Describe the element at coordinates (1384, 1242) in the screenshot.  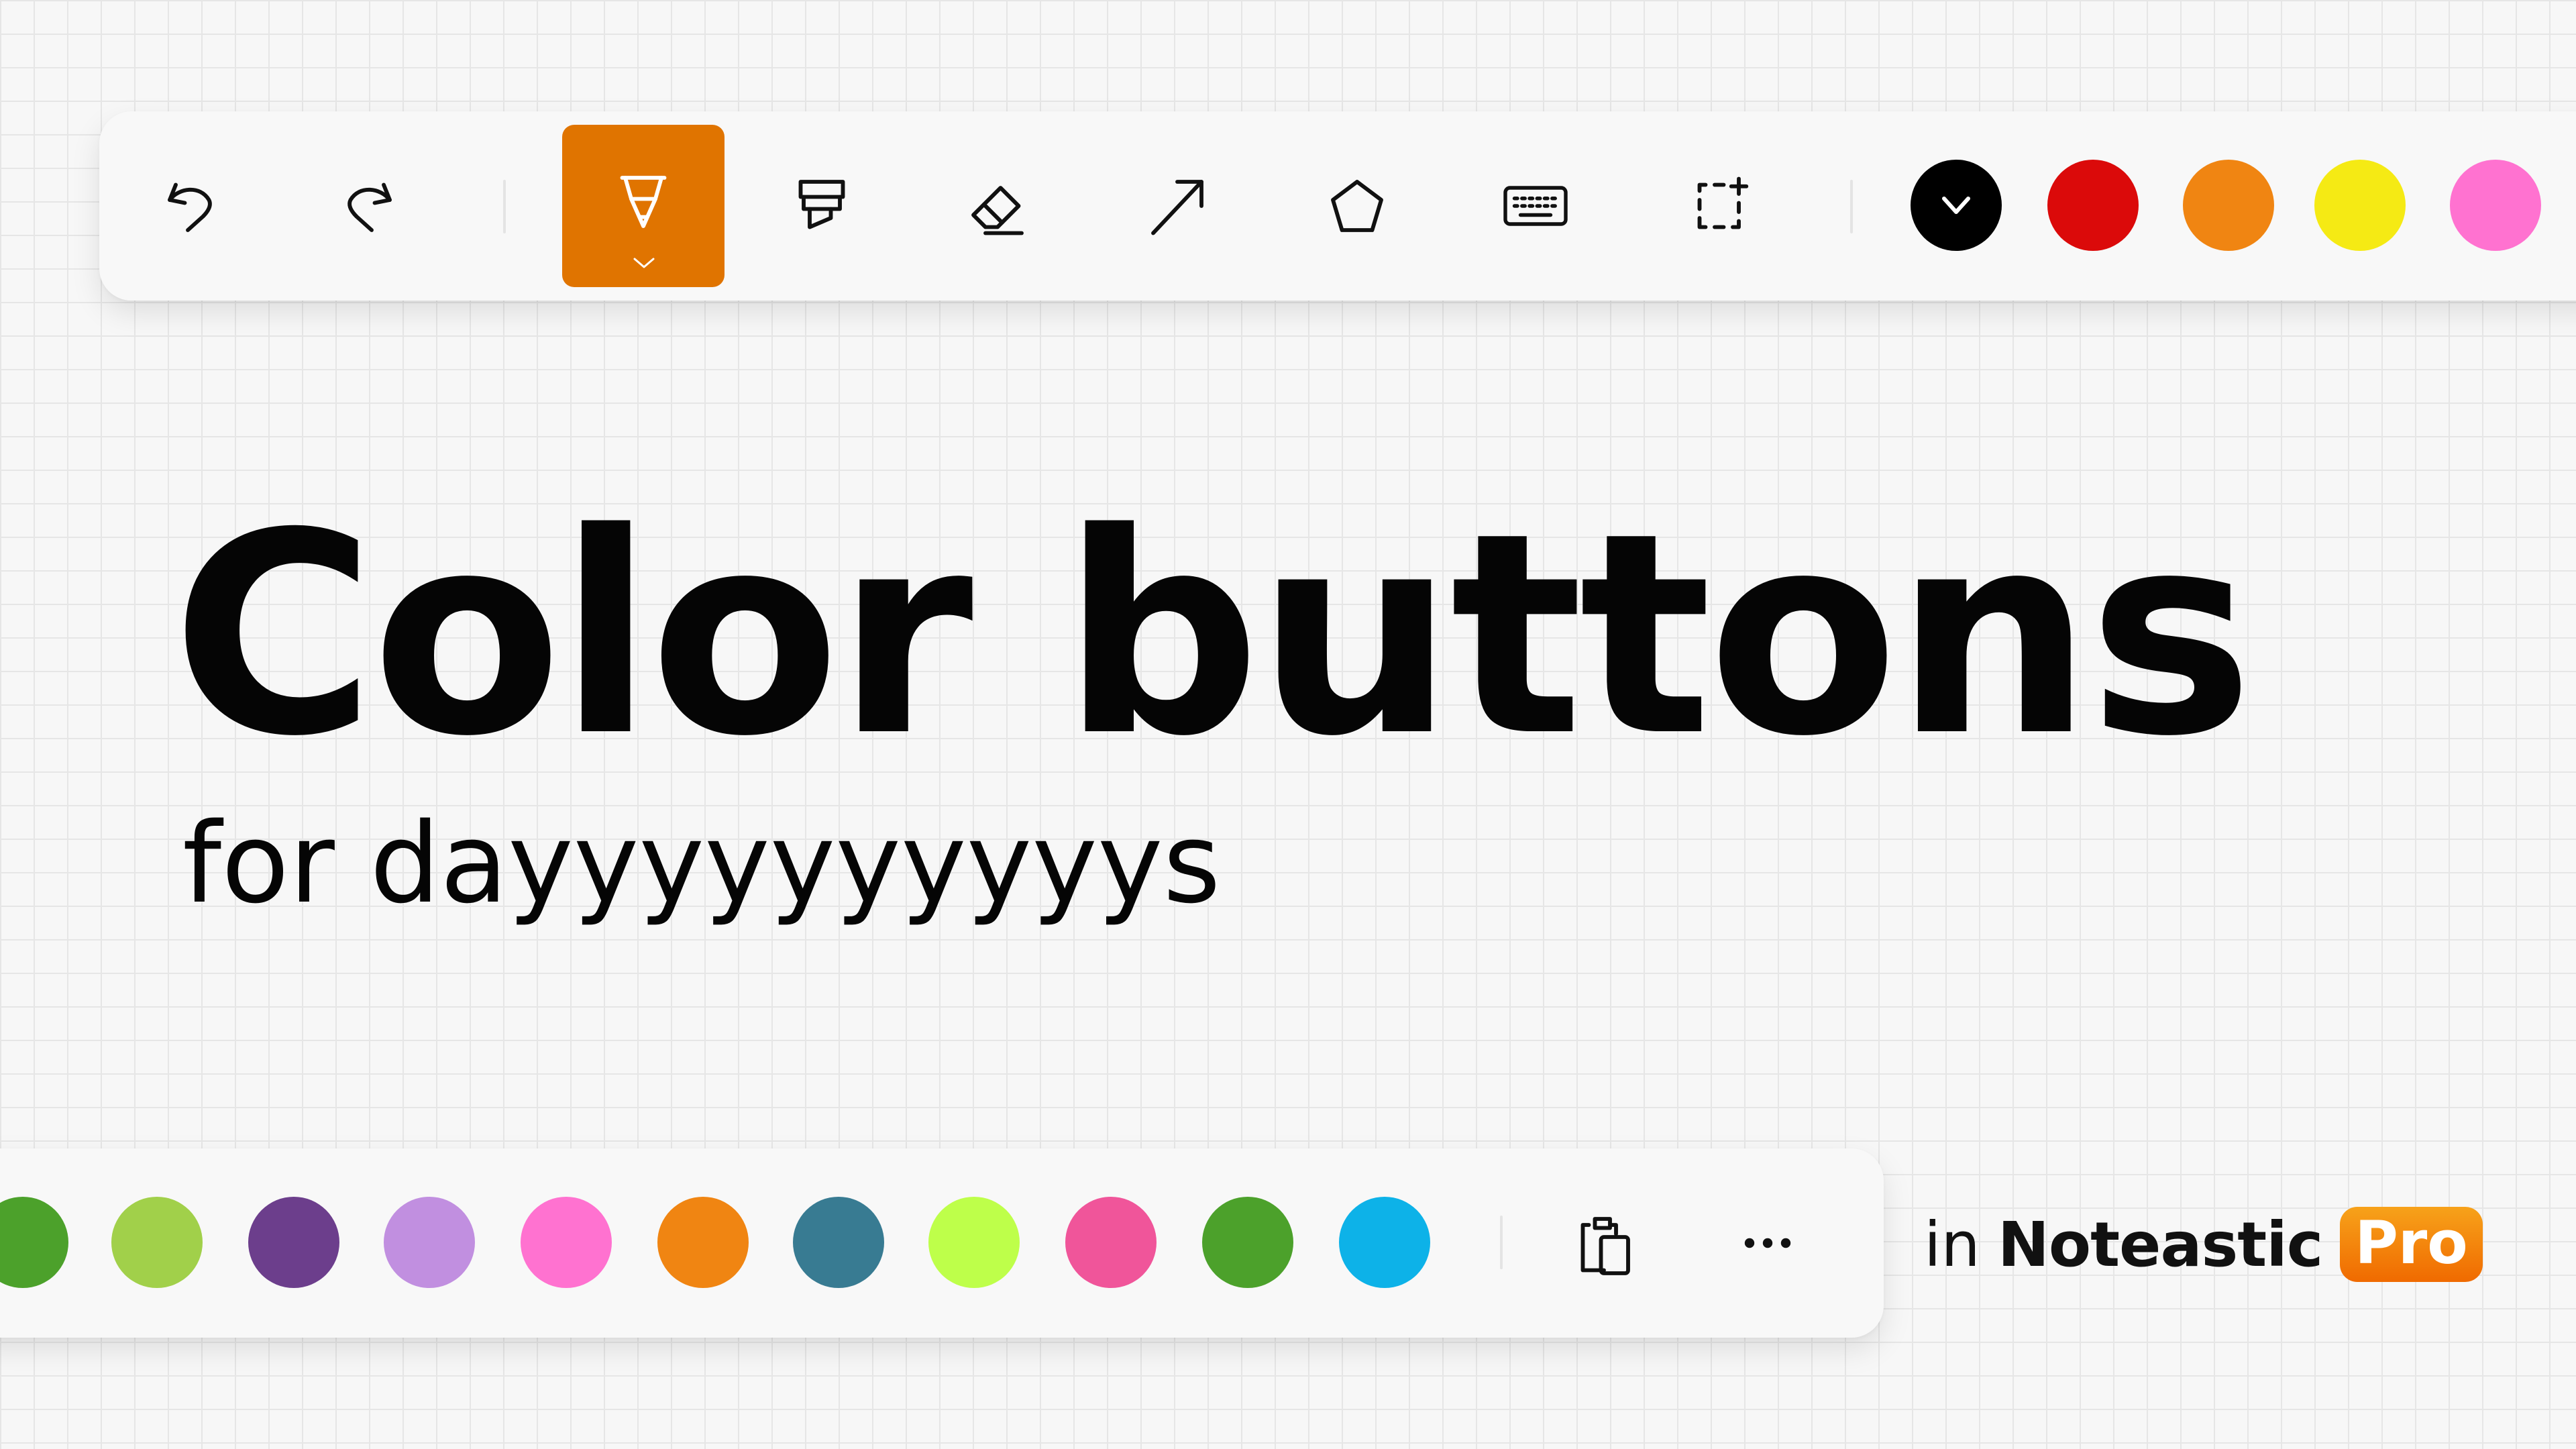
I see `color-swatch-sky-blue` at that location.